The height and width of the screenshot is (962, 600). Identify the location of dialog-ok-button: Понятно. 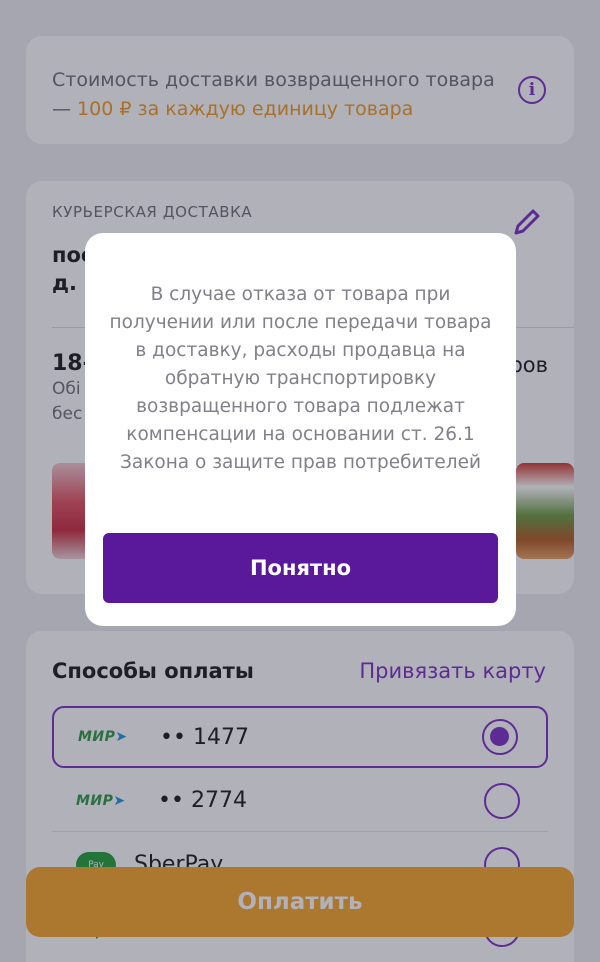
(300, 568).